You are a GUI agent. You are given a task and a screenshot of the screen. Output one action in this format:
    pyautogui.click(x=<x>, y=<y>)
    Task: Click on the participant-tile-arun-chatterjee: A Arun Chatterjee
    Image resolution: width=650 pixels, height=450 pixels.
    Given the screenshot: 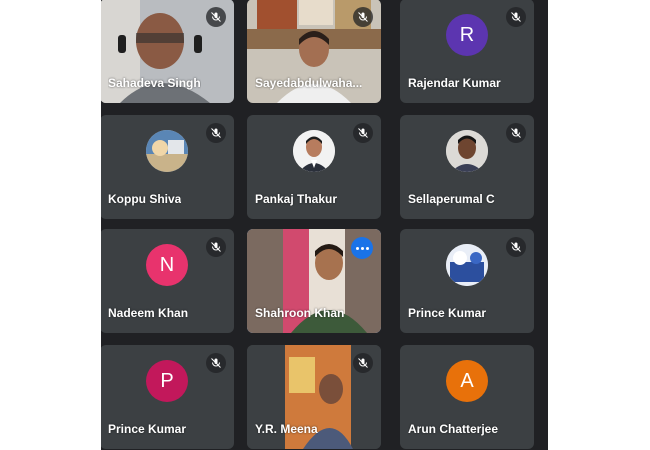 What is the action you would take?
    pyautogui.click(x=467, y=397)
    